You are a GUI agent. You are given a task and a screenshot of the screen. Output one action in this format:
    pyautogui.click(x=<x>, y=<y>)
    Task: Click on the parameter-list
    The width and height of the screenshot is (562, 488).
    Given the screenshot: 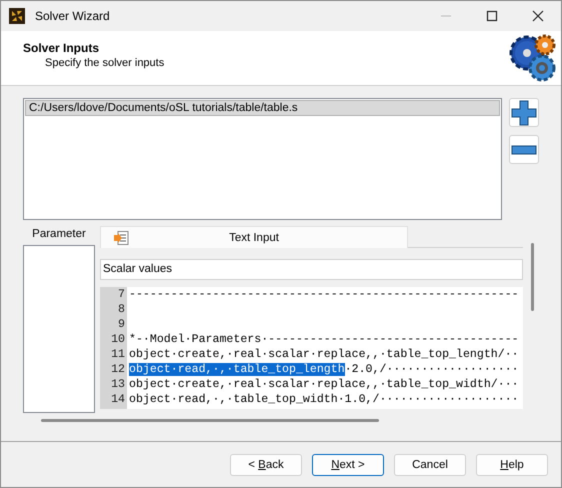 What is the action you would take?
    pyautogui.click(x=59, y=329)
    